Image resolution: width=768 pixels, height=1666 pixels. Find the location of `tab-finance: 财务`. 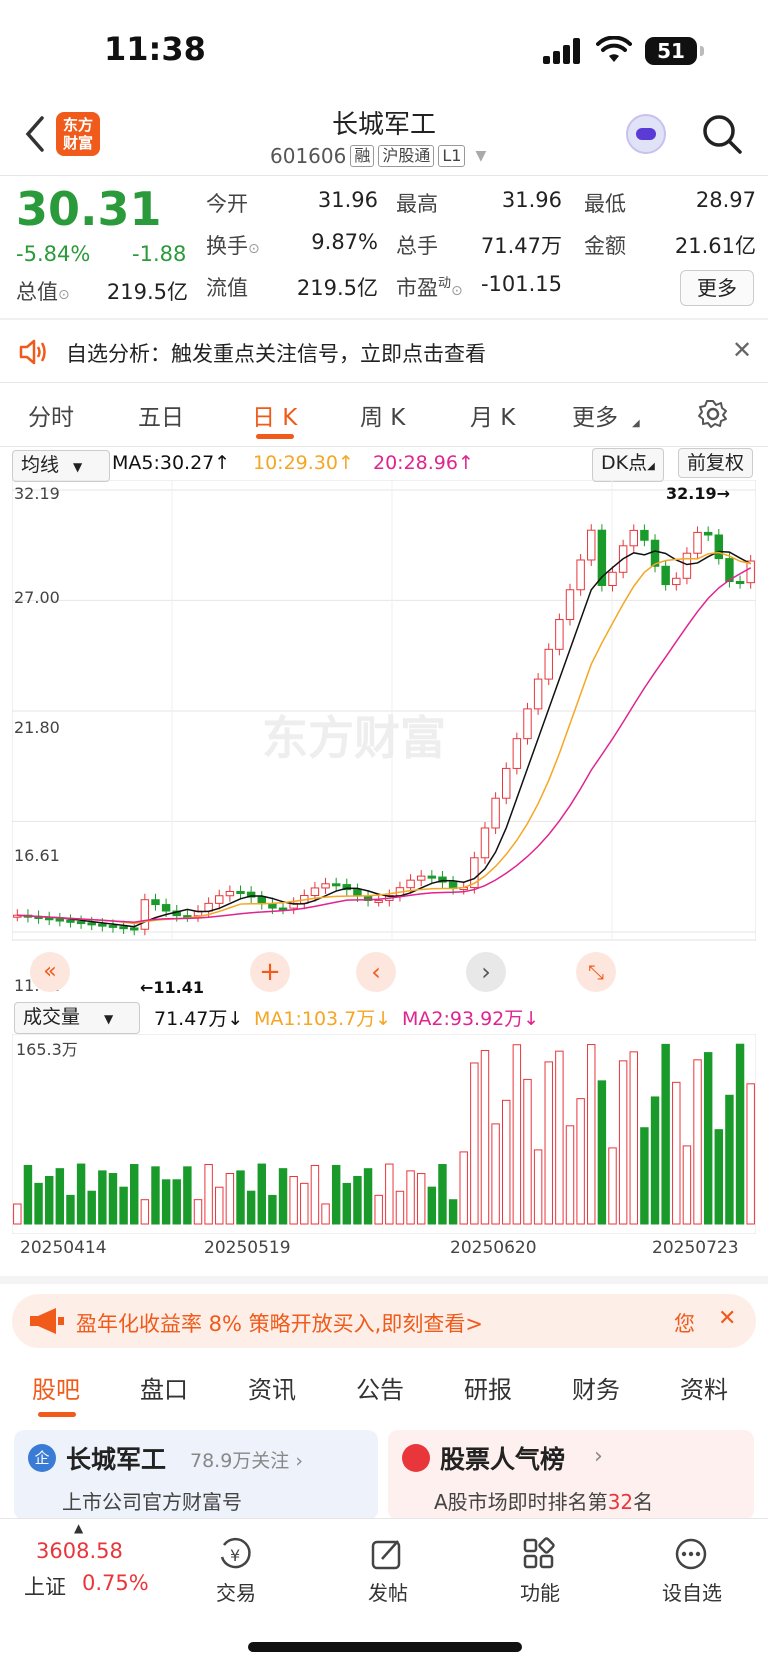

tab-finance: 财务 is located at coordinates (596, 1387).